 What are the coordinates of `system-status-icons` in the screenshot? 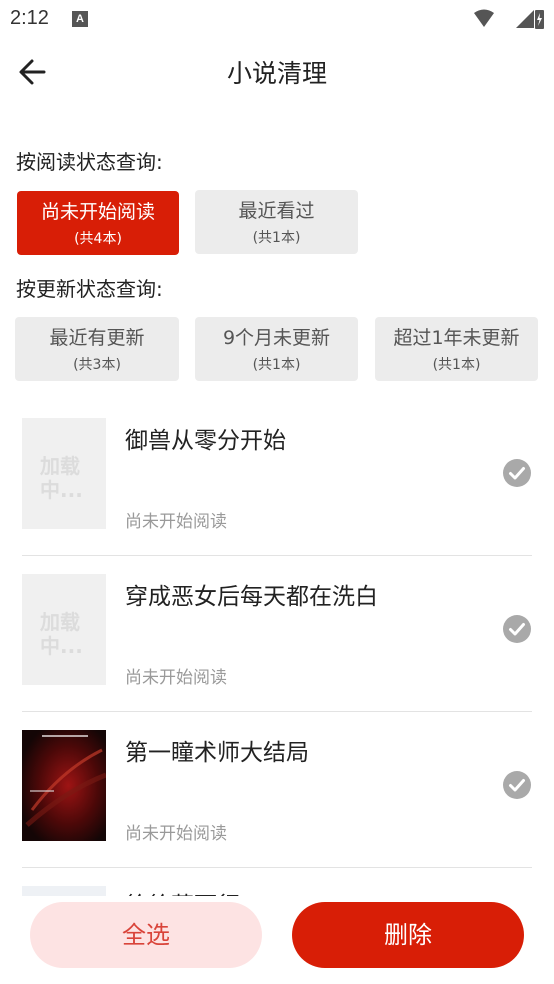 It's located at (509, 19).